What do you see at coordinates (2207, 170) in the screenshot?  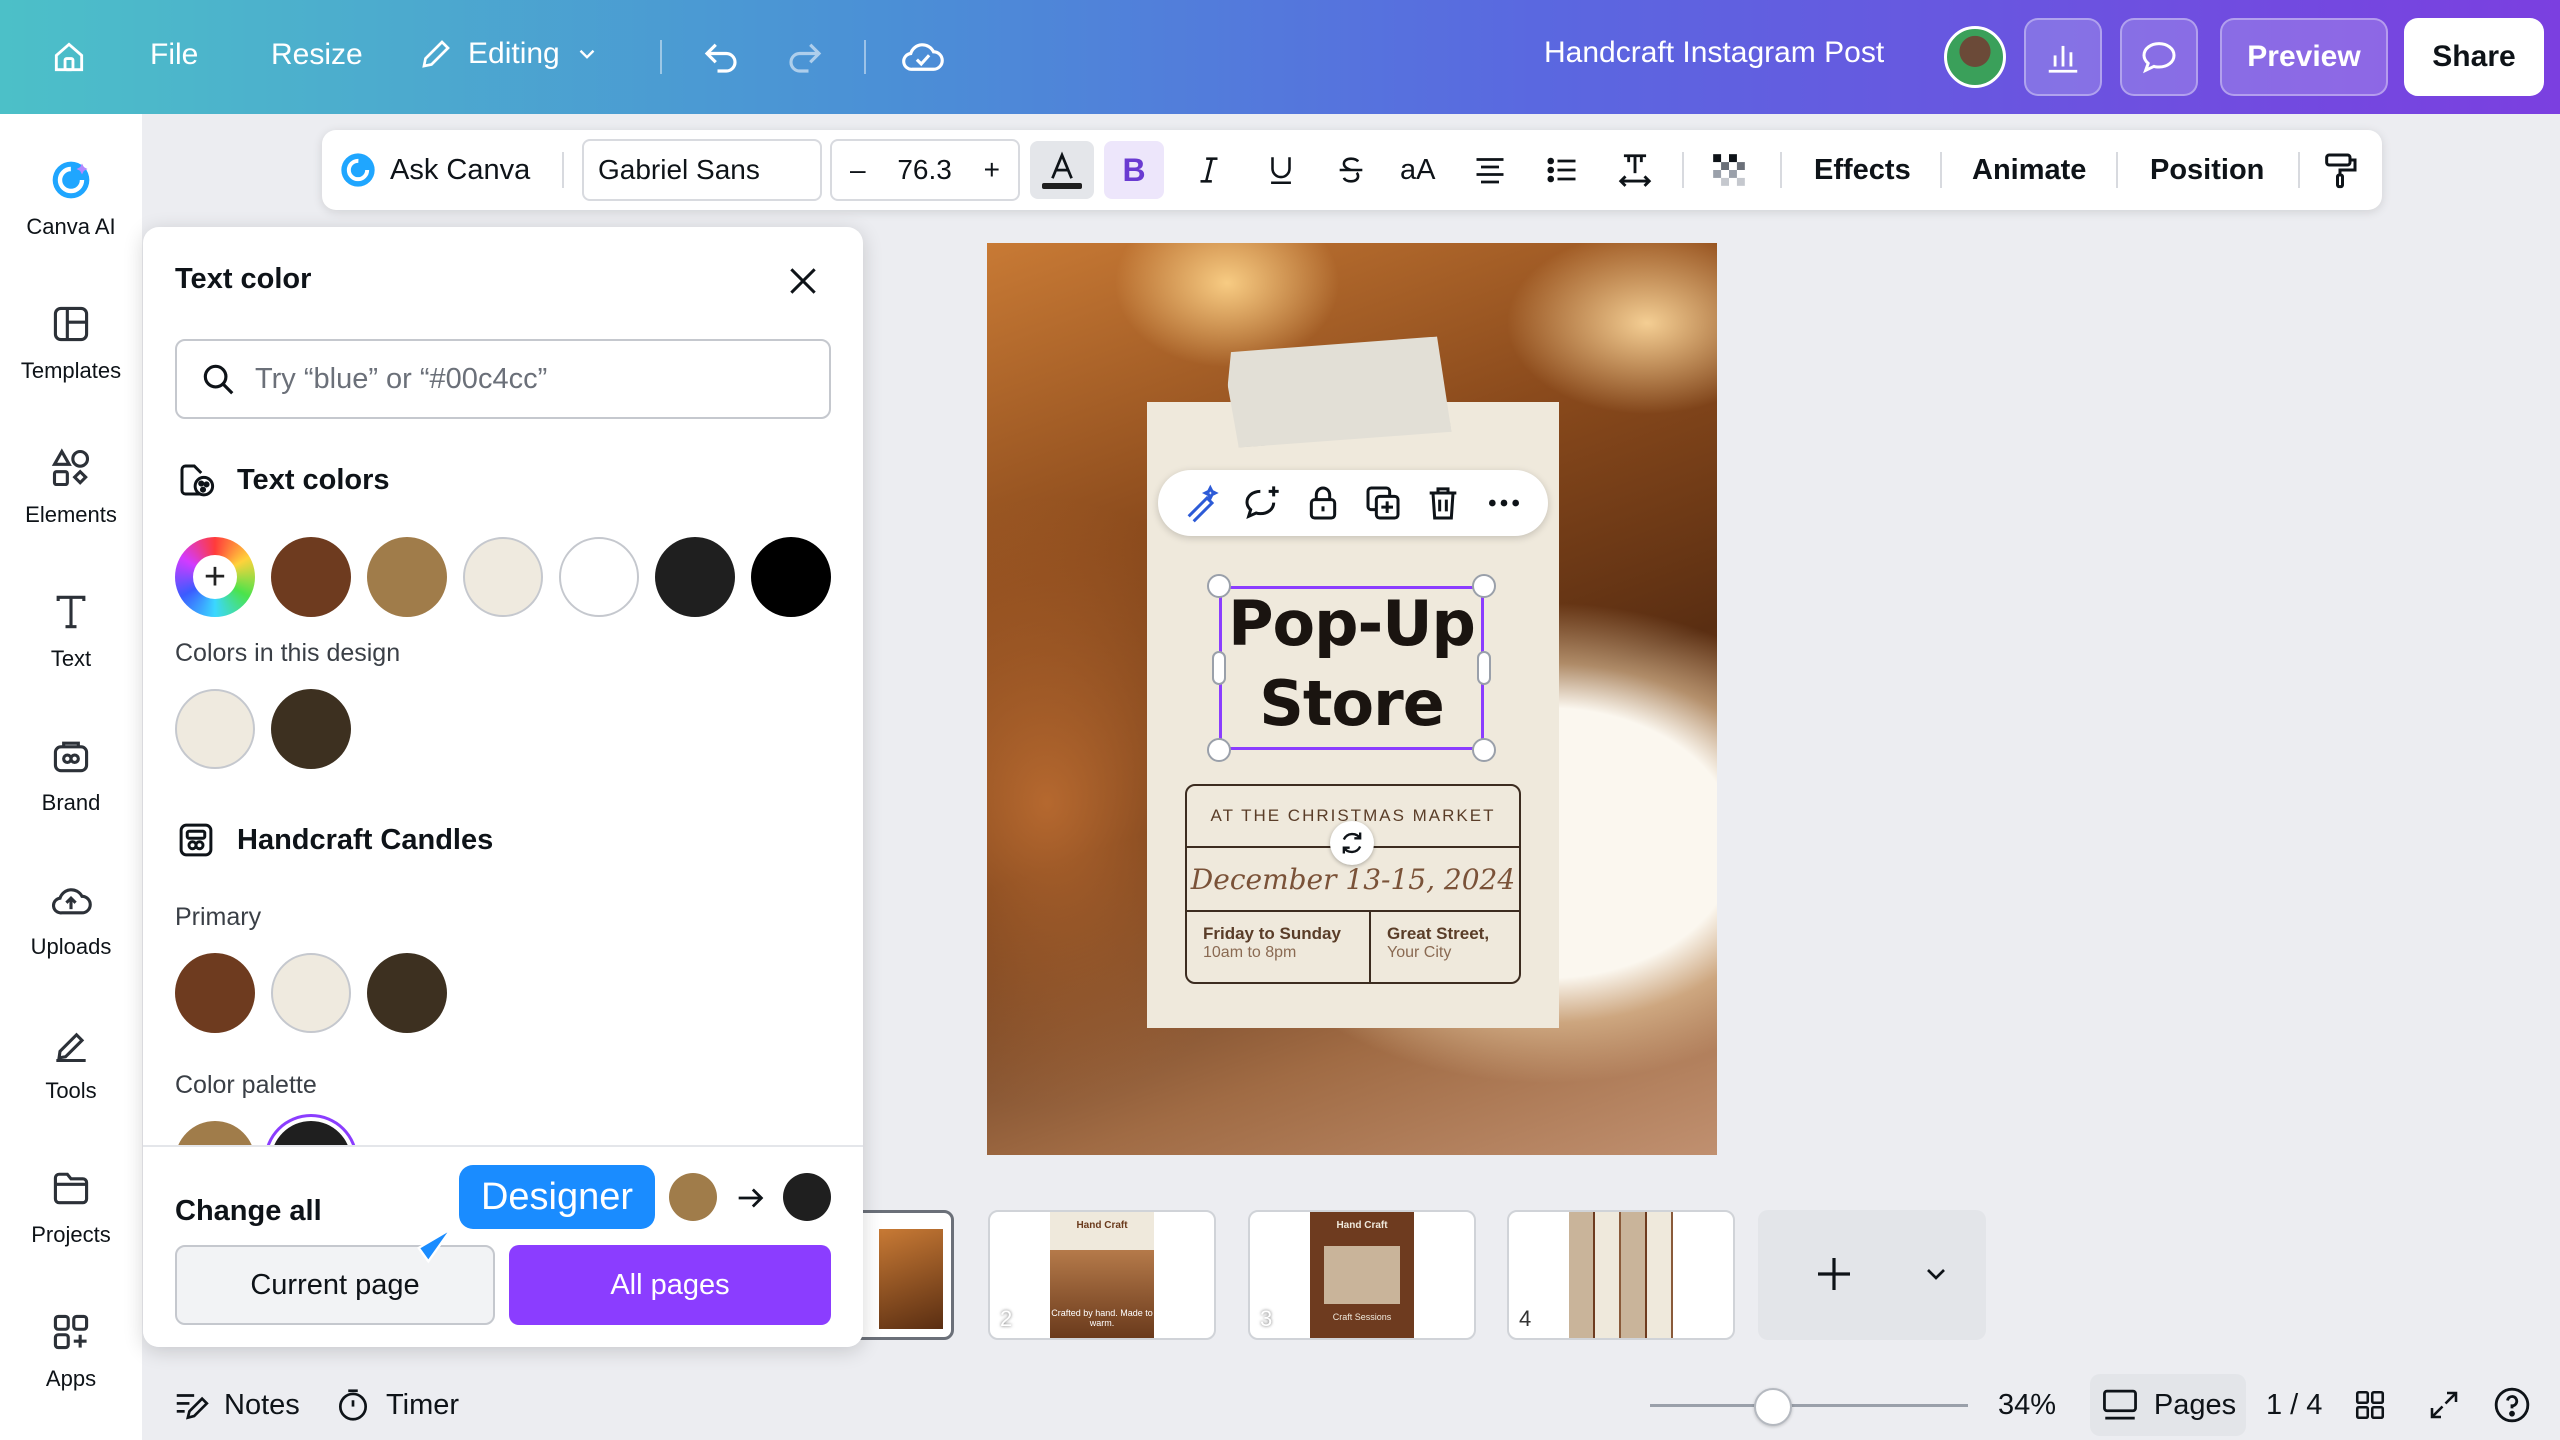 I see `position-button: Position` at bounding box center [2207, 170].